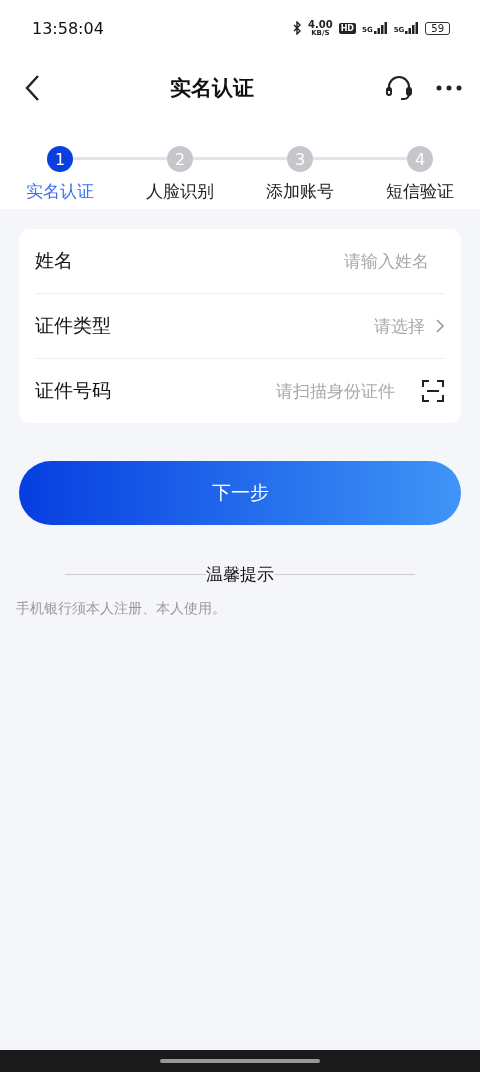 This screenshot has width=480, height=1072. What do you see at coordinates (297, 28) in the screenshot?
I see `bluetooth-icon` at bounding box center [297, 28].